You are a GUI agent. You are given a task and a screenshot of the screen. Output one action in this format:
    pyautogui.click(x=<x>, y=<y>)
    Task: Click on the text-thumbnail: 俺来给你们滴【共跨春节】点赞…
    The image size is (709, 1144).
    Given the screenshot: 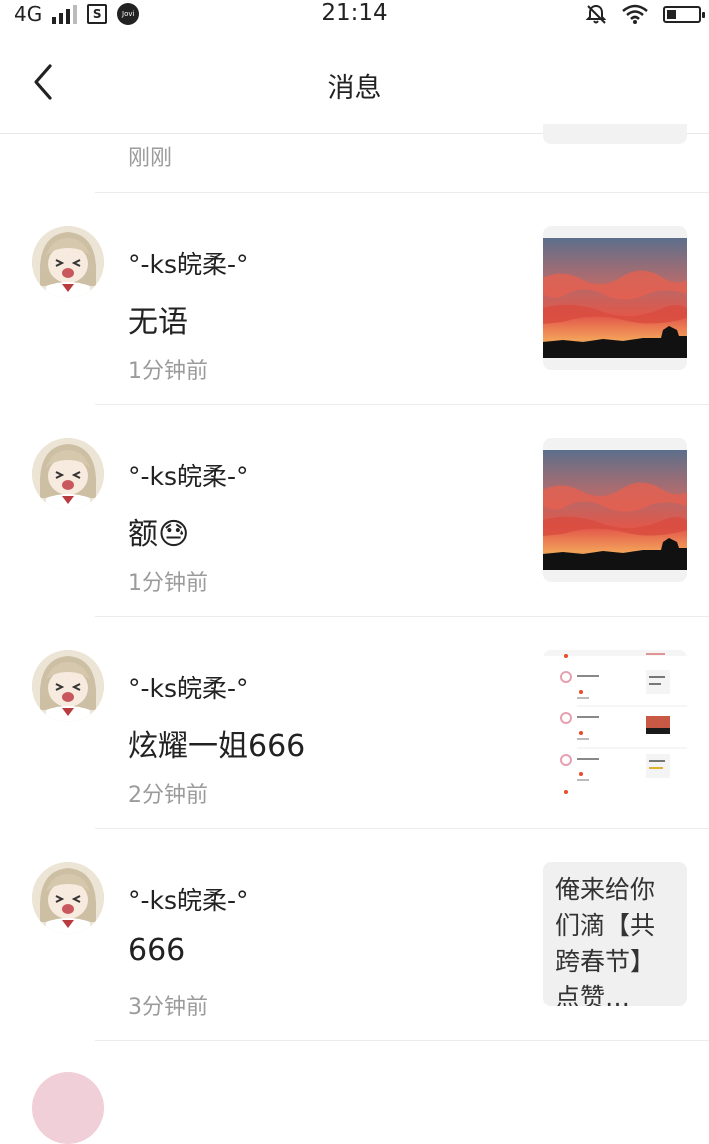 What is the action you would take?
    pyautogui.click(x=615, y=934)
    